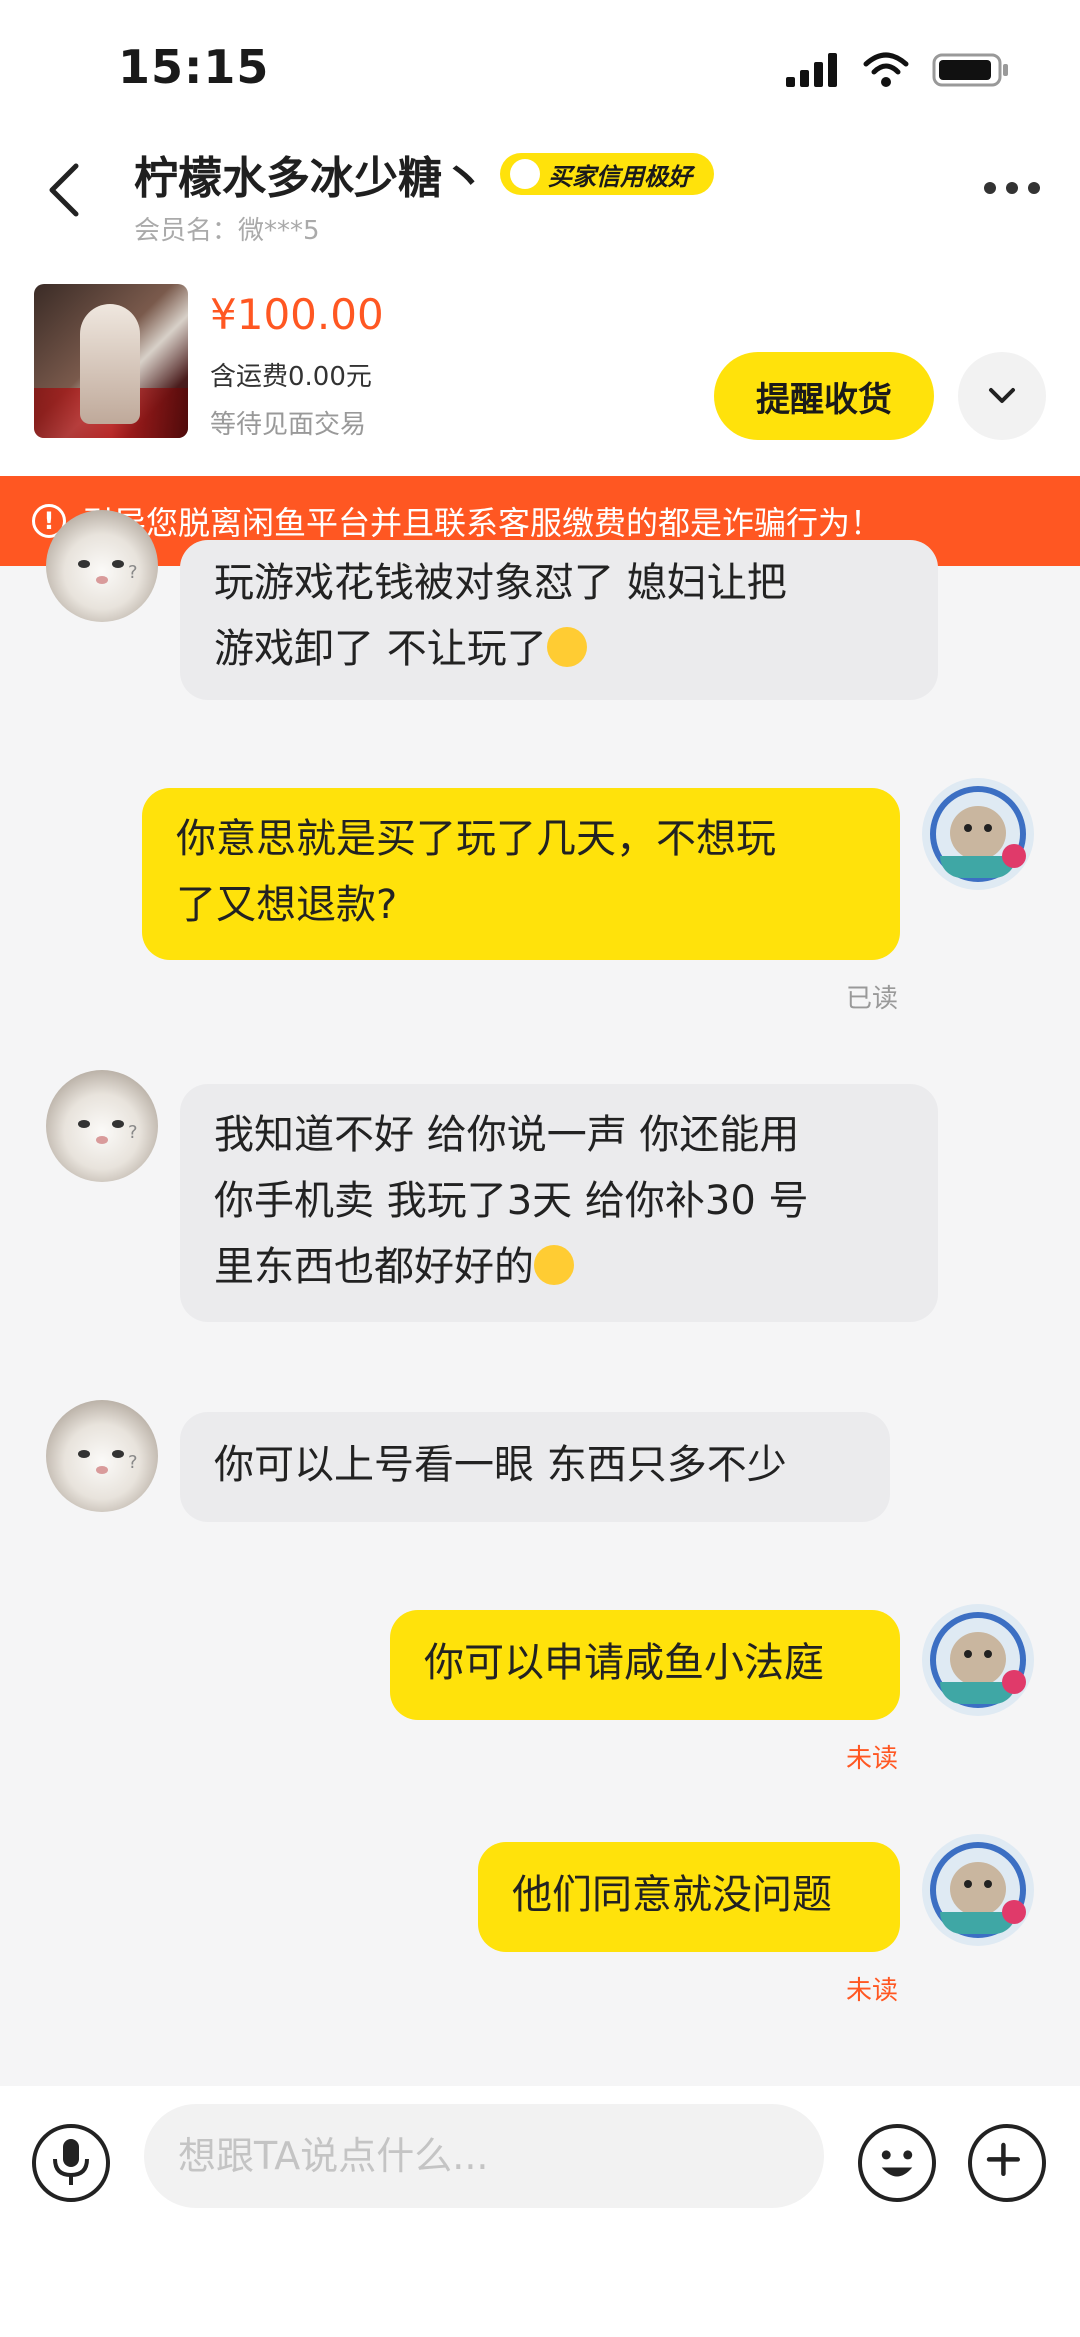 The width and height of the screenshot is (1080, 2337). What do you see at coordinates (620, 176) in the screenshot?
I see `credit-badge-label: 买家信用极好` at bounding box center [620, 176].